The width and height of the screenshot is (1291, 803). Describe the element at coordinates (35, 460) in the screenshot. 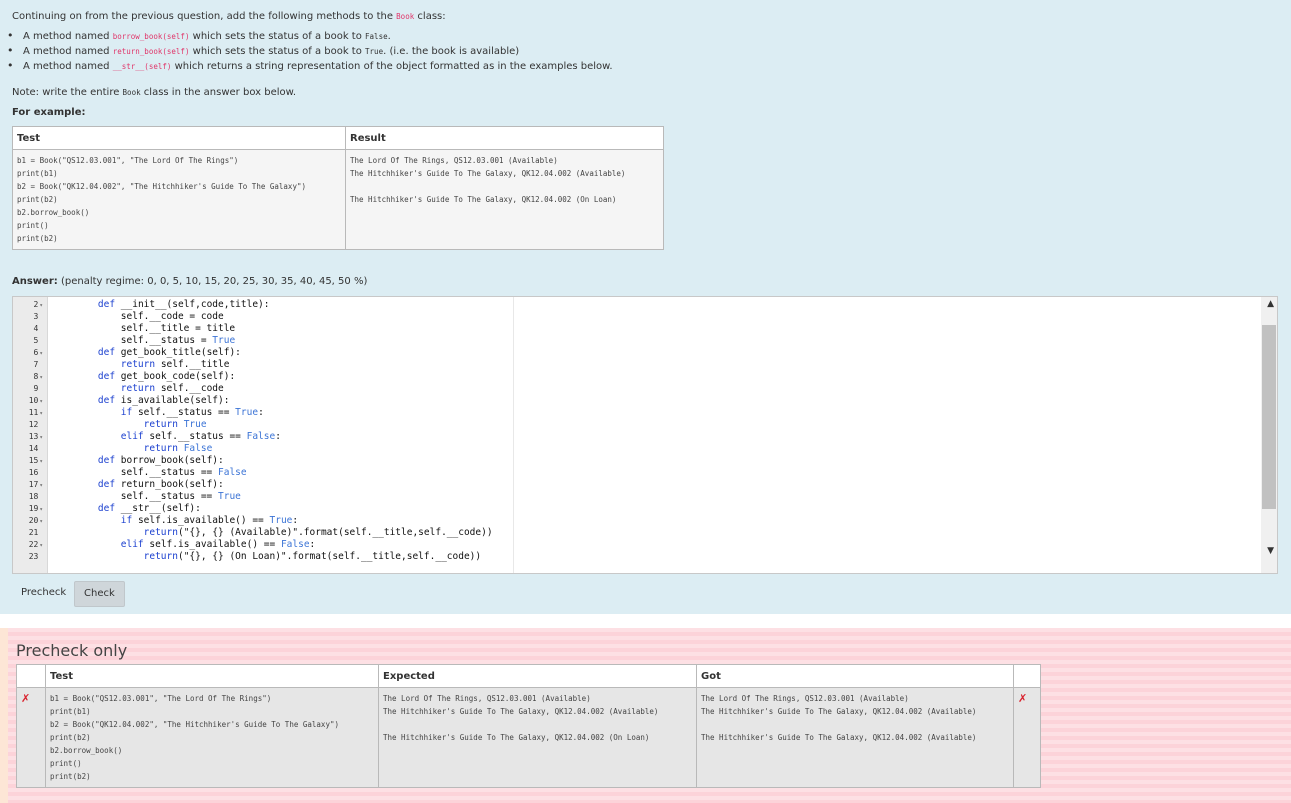

I see `line-number: 15▾` at that location.